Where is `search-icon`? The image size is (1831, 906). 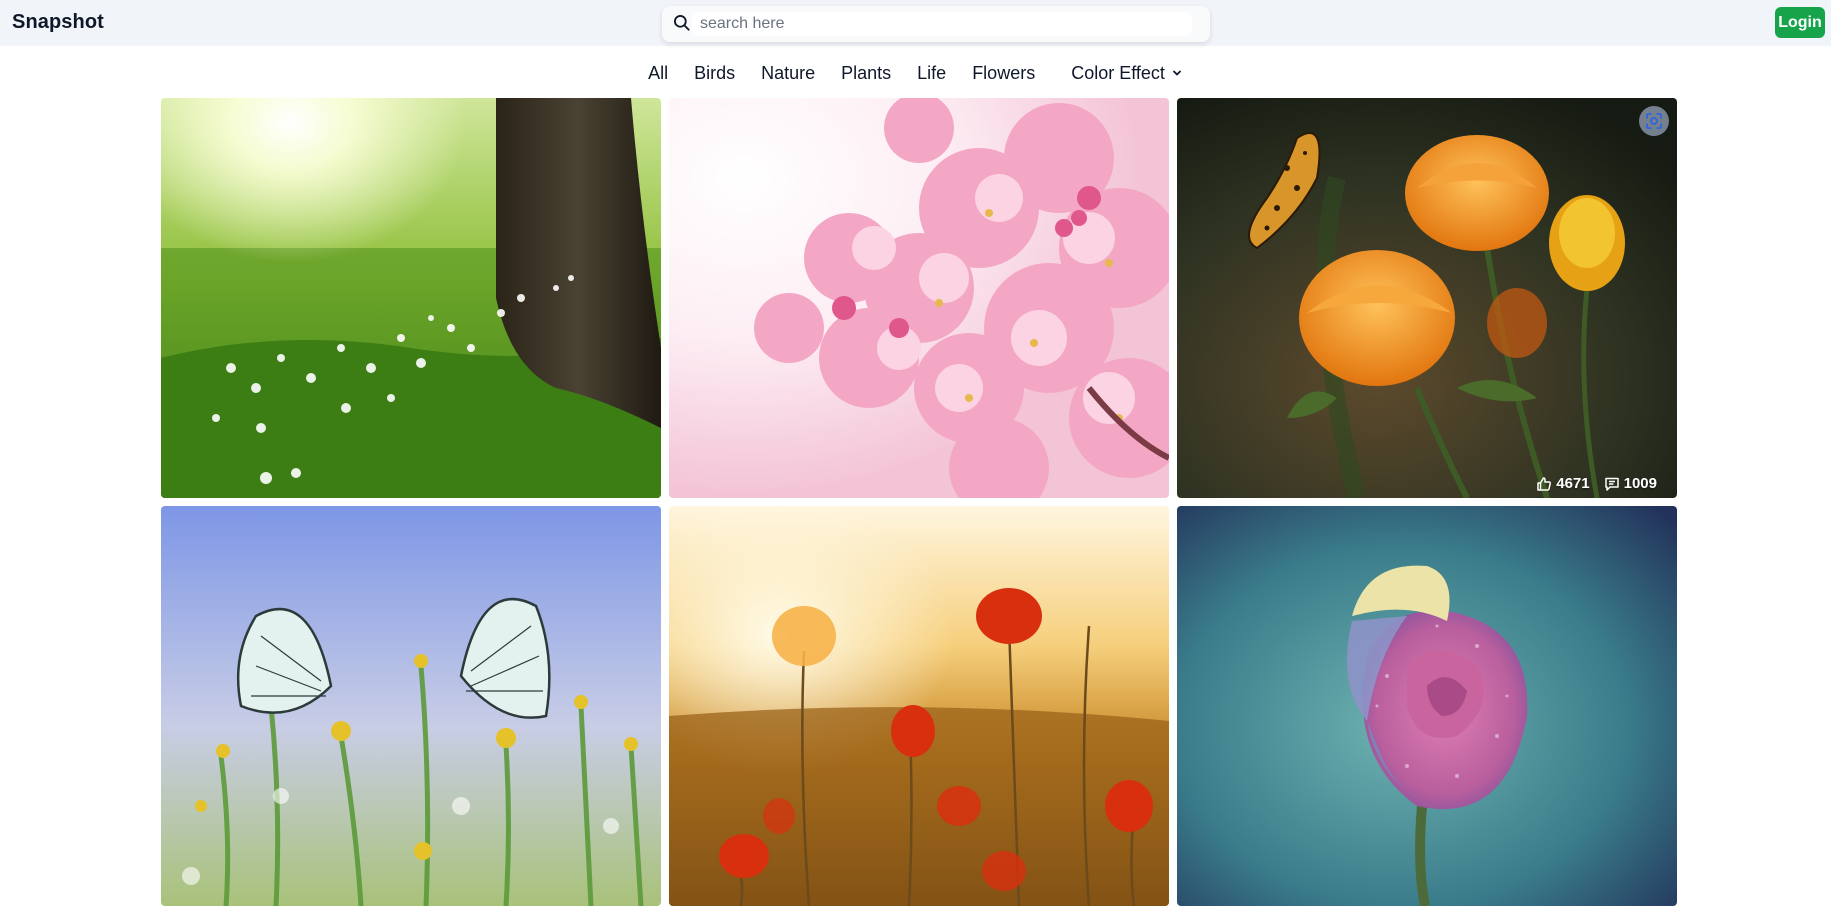 search-icon is located at coordinates (682, 23).